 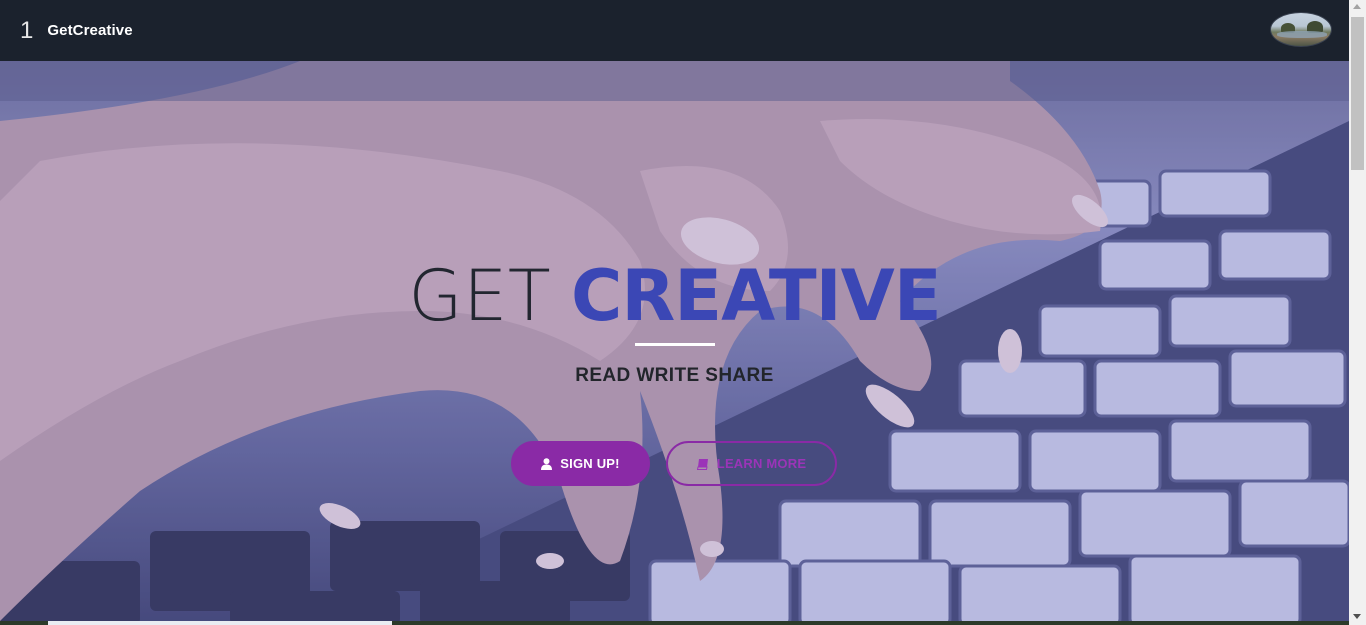 What do you see at coordinates (1357, 6) in the screenshot?
I see `scroll-up-arrow-icon` at bounding box center [1357, 6].